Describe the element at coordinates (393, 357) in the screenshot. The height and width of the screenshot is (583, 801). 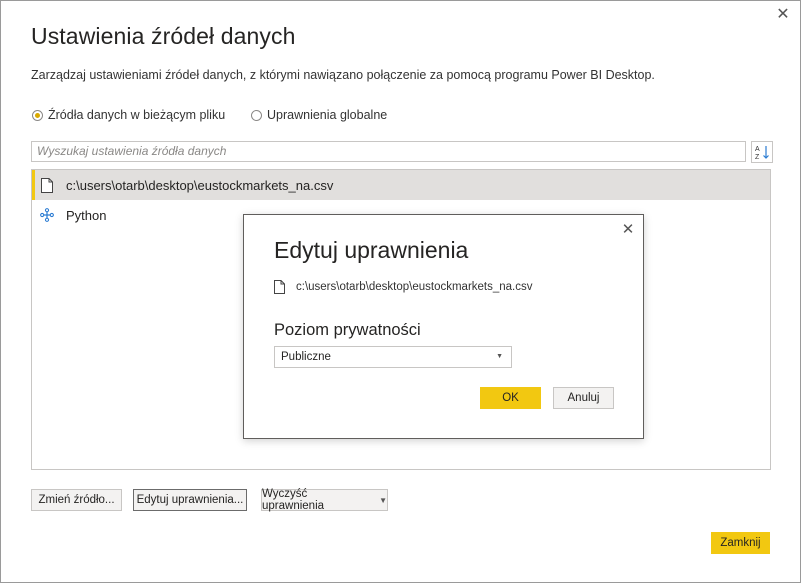
I see `privacy-level-select: Publiczne ▼` at that location.